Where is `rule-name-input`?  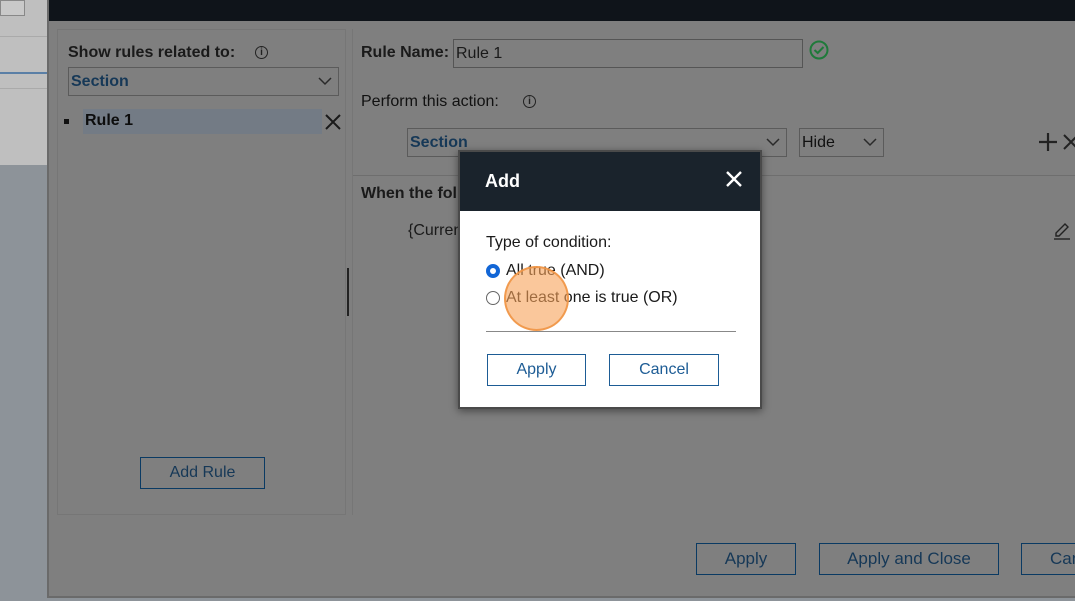
rule-name-input is located at coordinates (628, 53).